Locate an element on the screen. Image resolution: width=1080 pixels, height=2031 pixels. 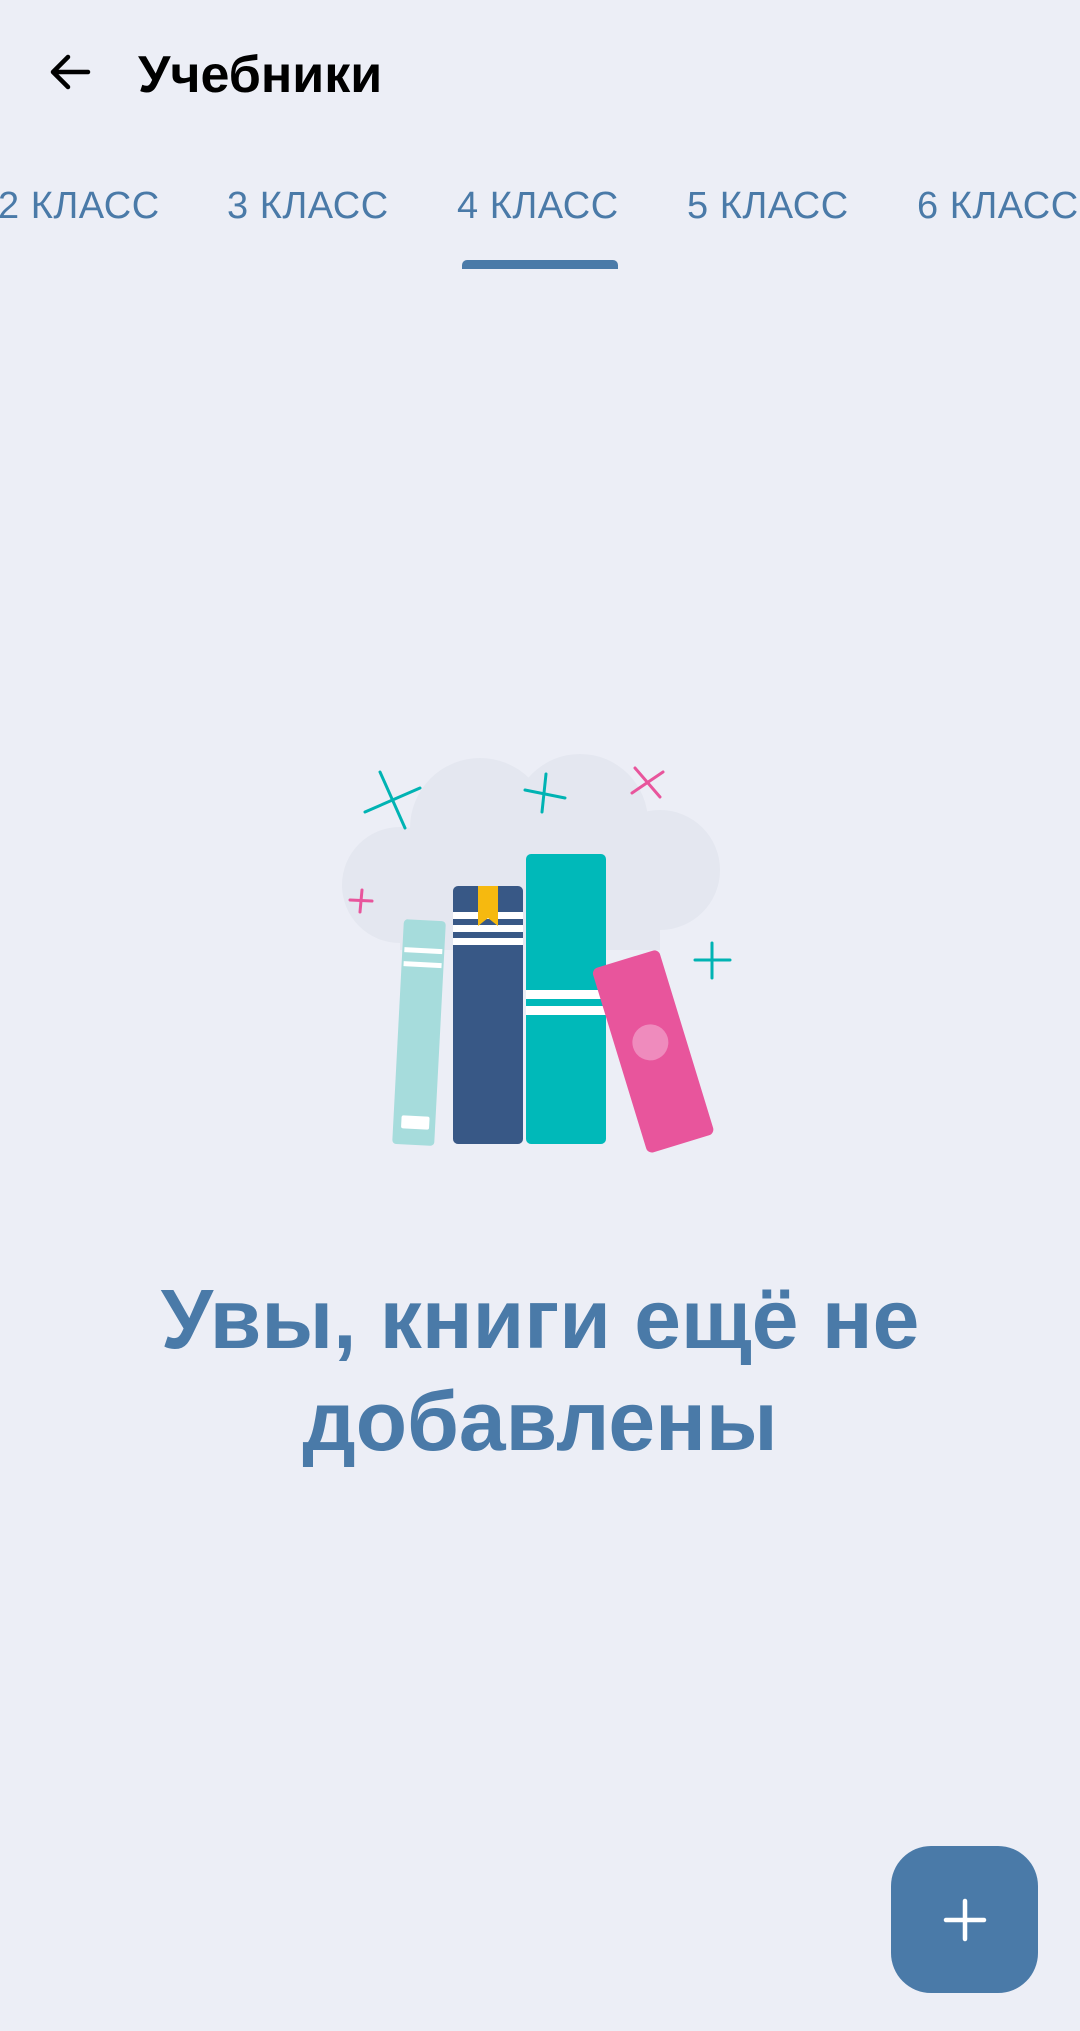
tab-grade-5: 5 КЛАСС is located at coordinates (768, 215).